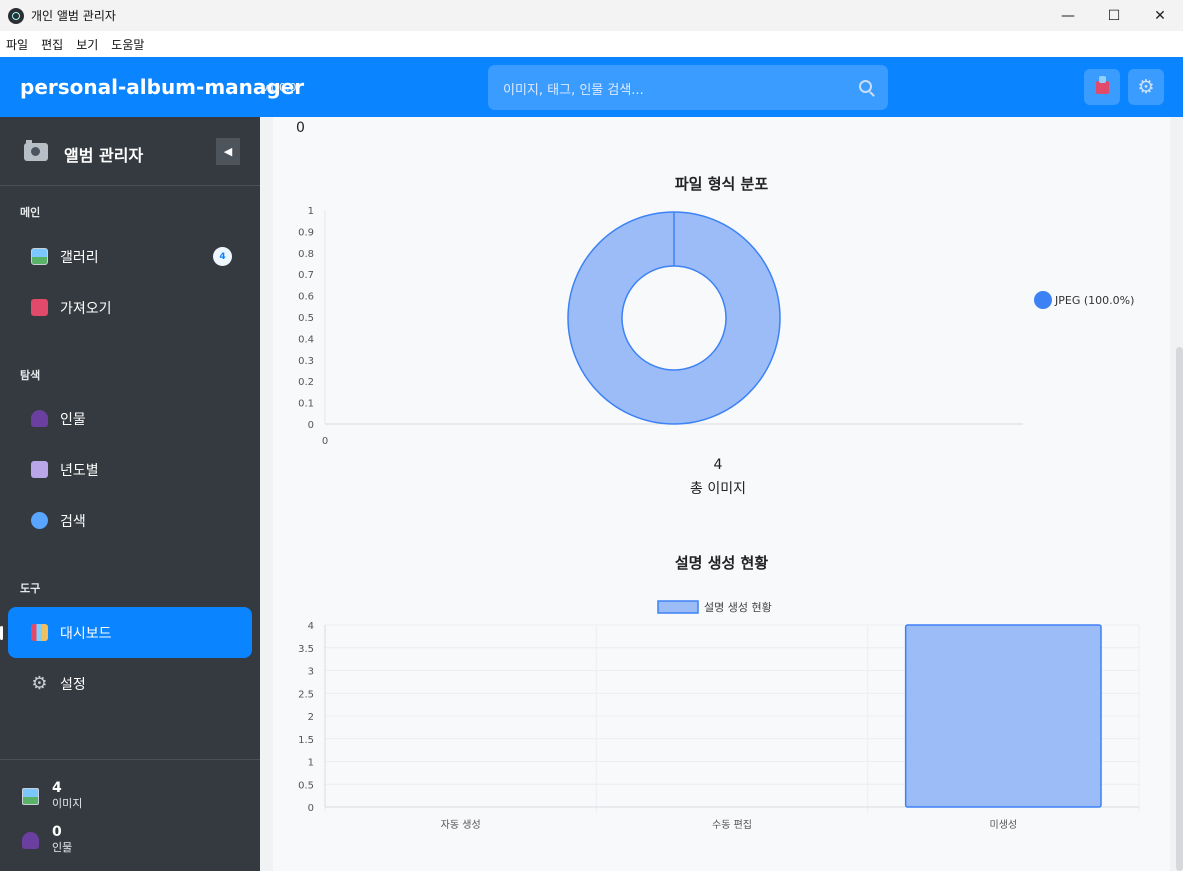 The image size is (1183, 871). What do you see at coordinates (73, 521) in the screenshot?
I see `sidebar-item-label: 검색` at bounding box center [73, 521].